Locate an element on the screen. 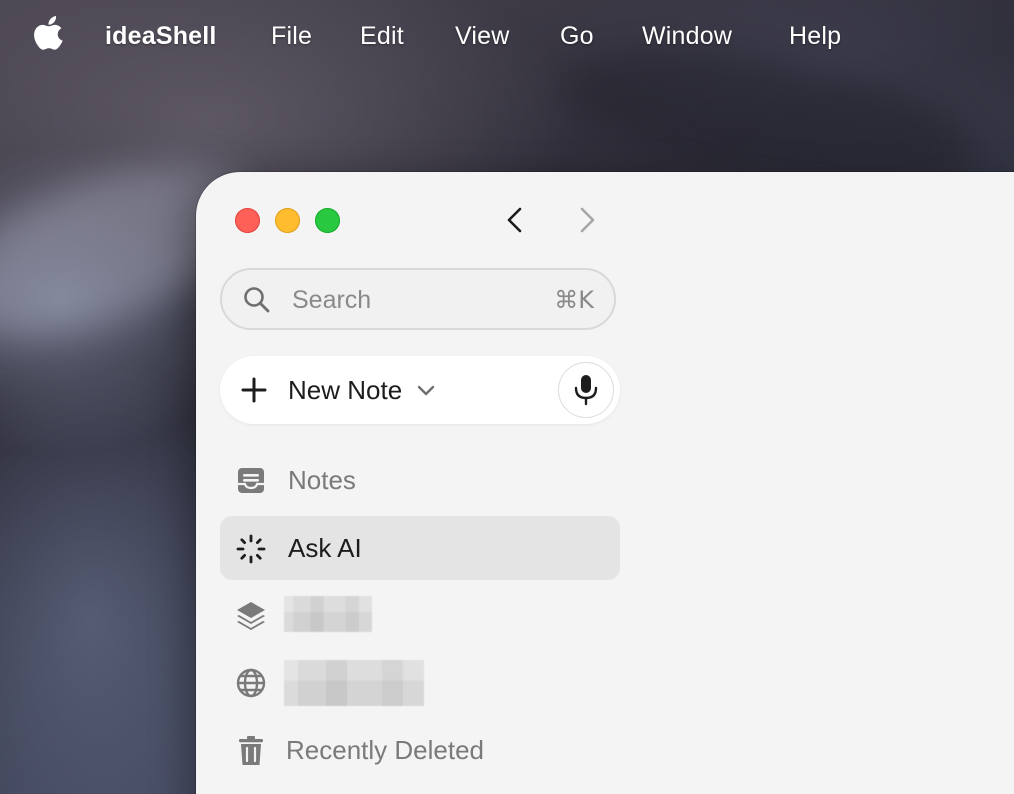 This screenshot has height=794, width=1014. ai-sparkle-icon is located at coordinates (251, 549).